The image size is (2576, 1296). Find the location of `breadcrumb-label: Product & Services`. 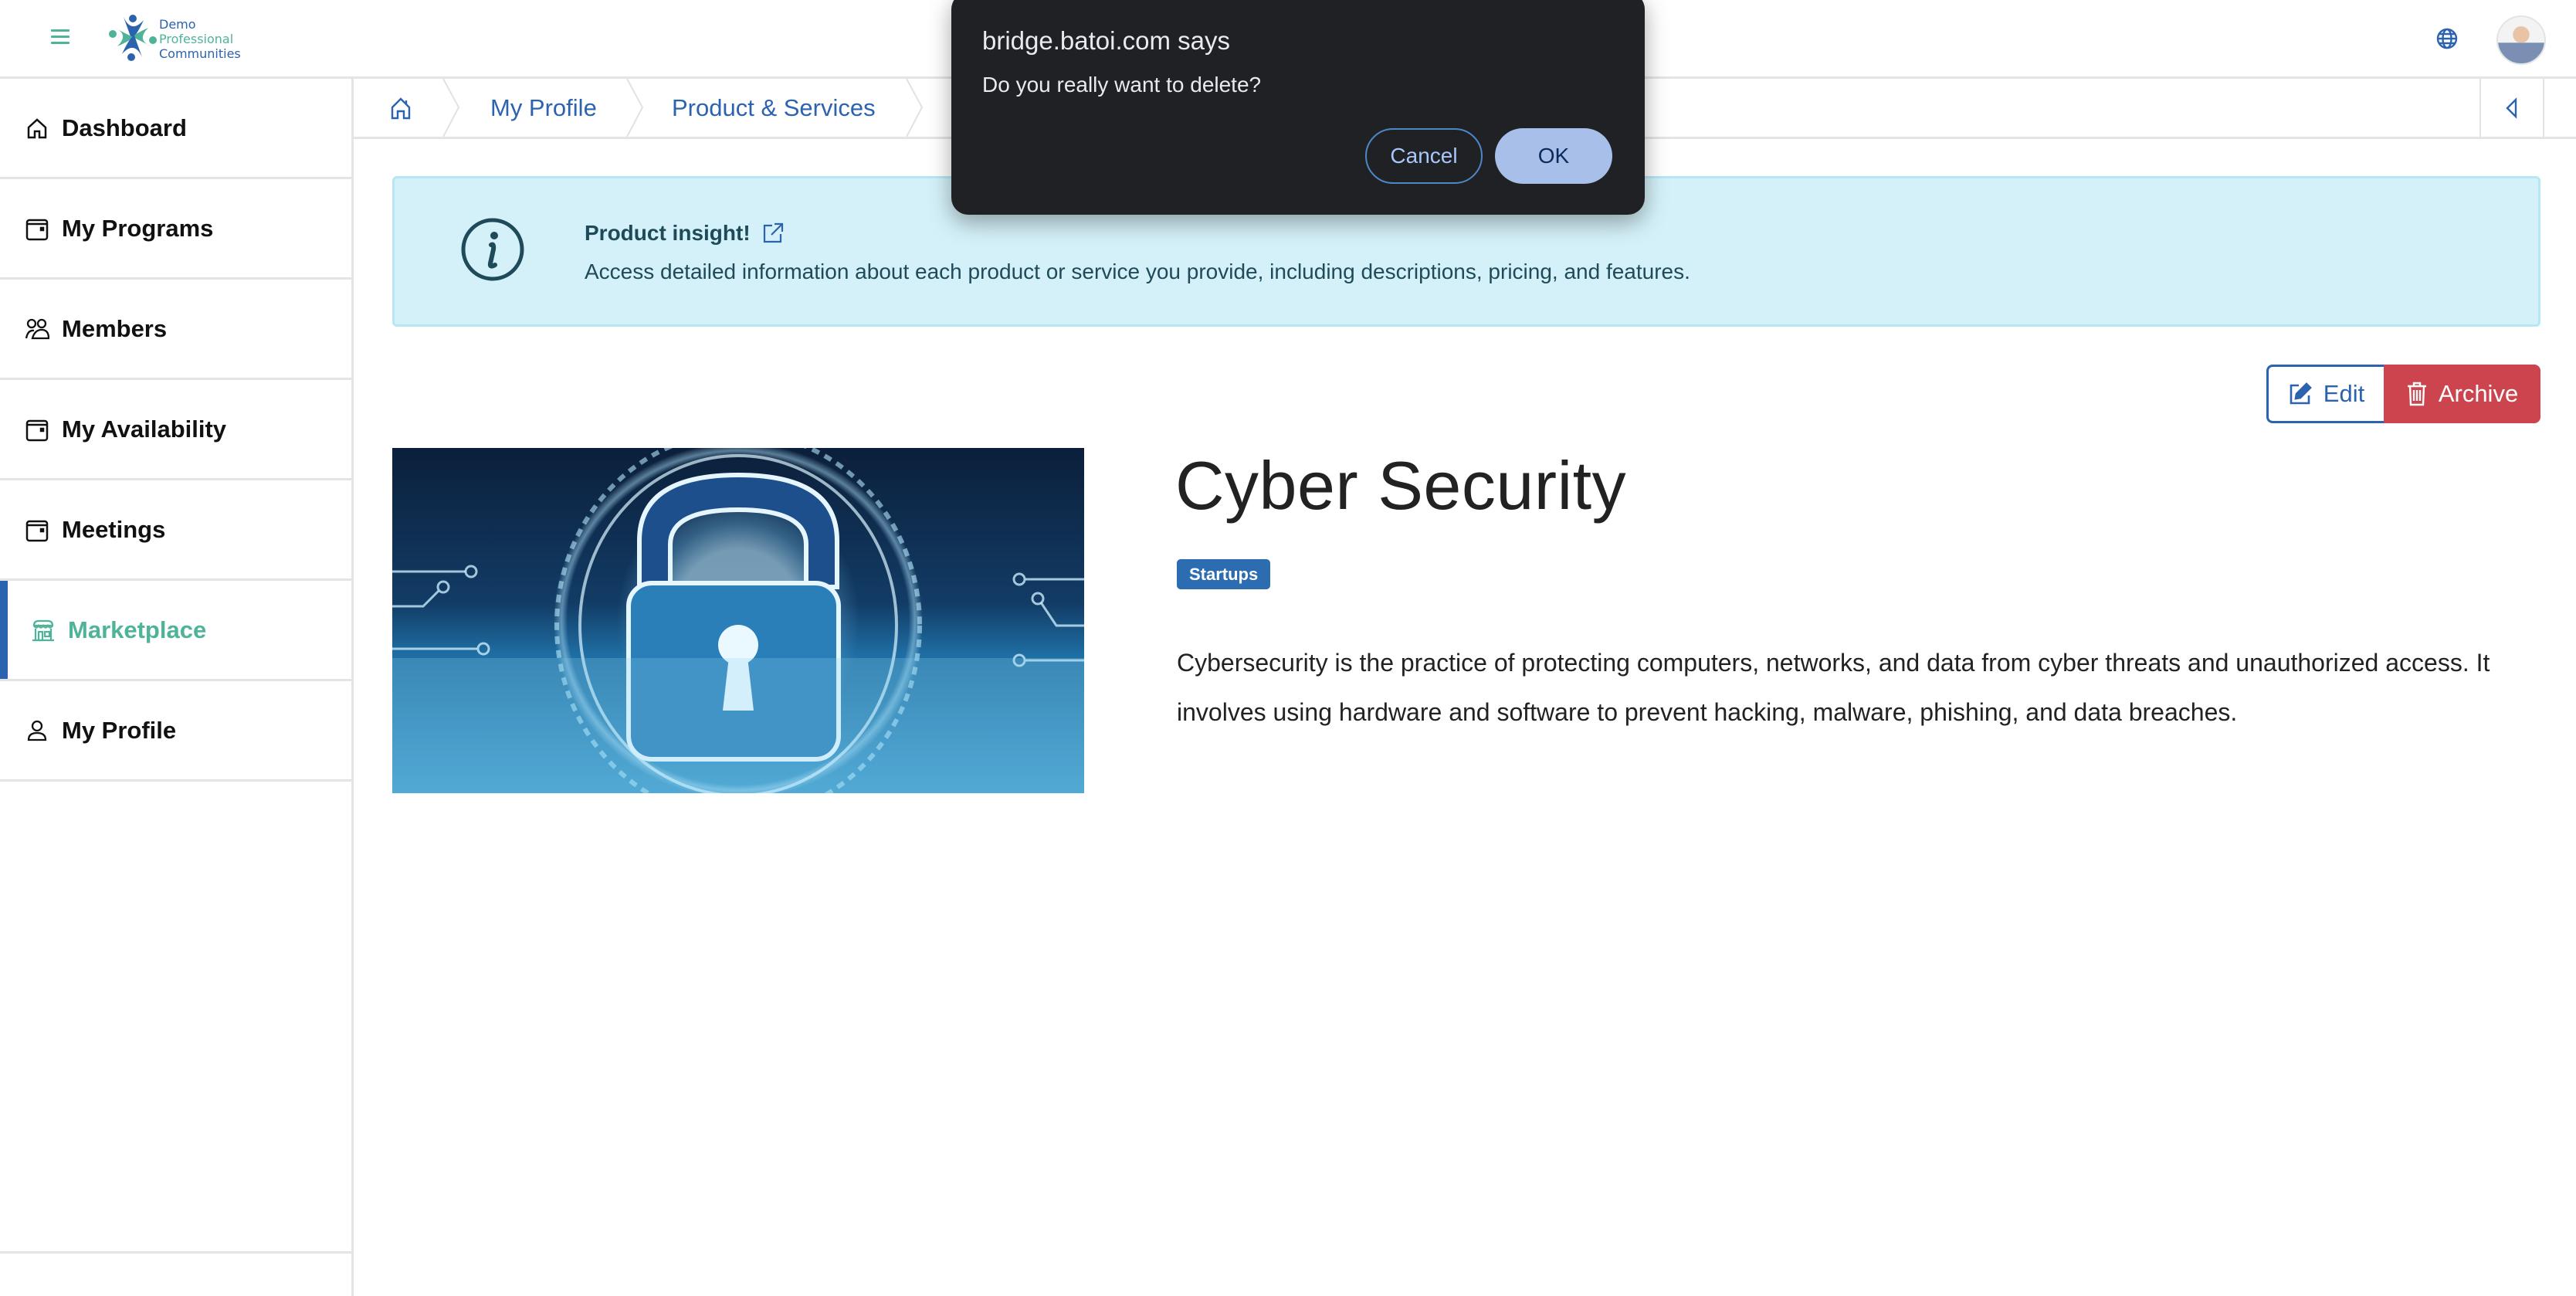

breadcrumb-label: Product & Services is located at coordinates (774, 107).